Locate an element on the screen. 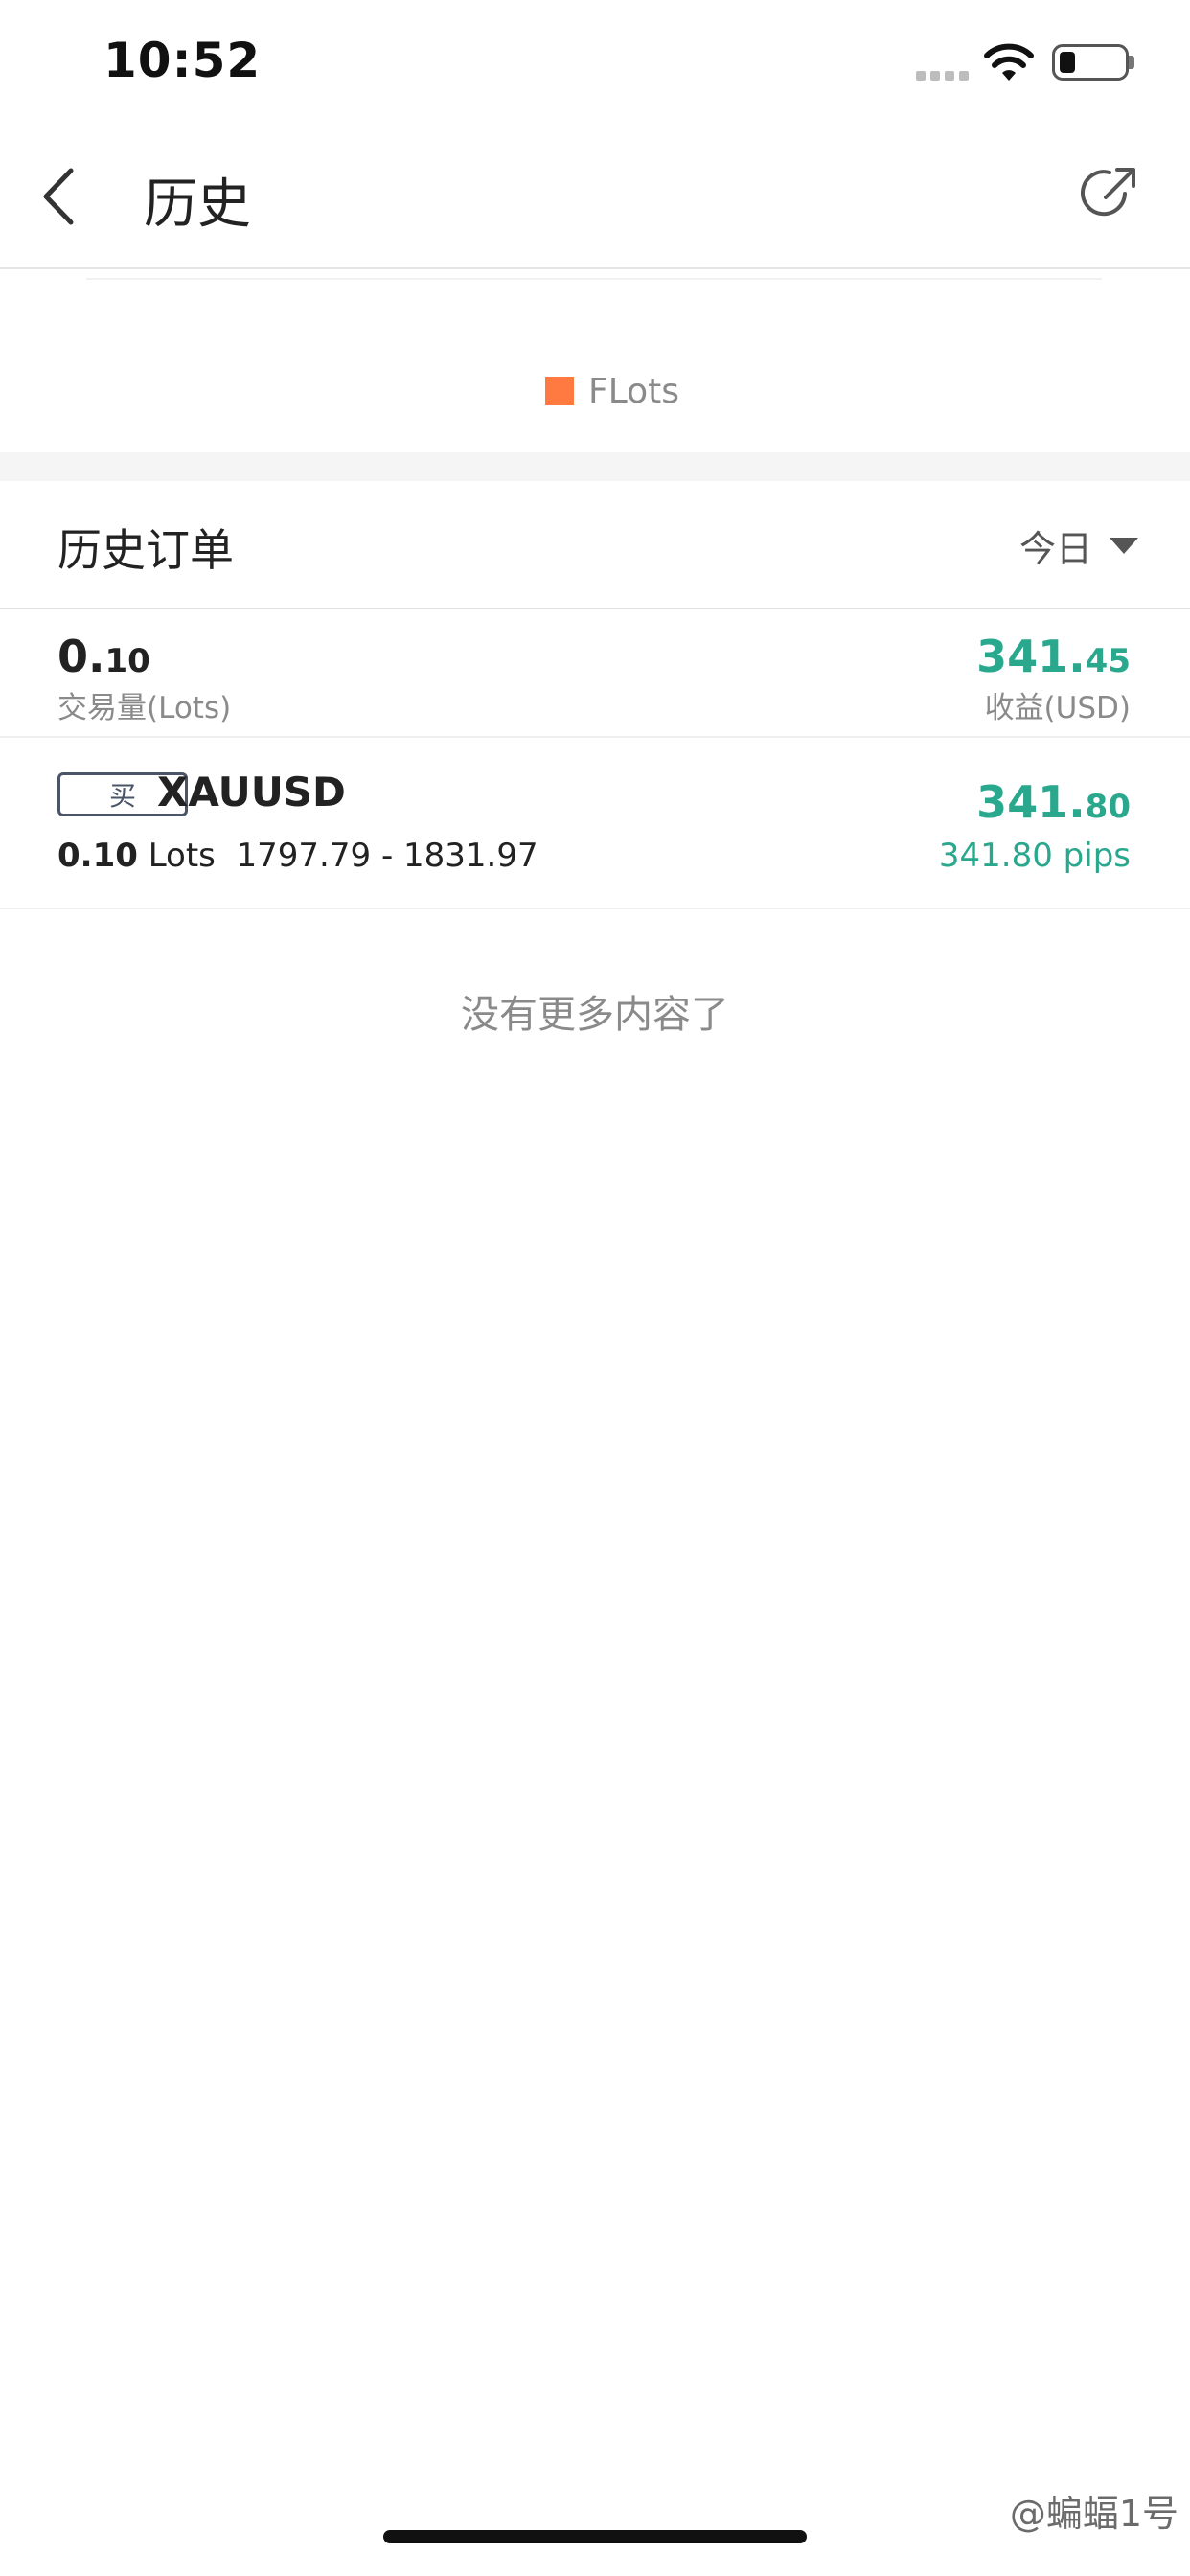 The height and width of the screenshot is (2576, 1190). home-indicator is located at coordinates (595, 2536).